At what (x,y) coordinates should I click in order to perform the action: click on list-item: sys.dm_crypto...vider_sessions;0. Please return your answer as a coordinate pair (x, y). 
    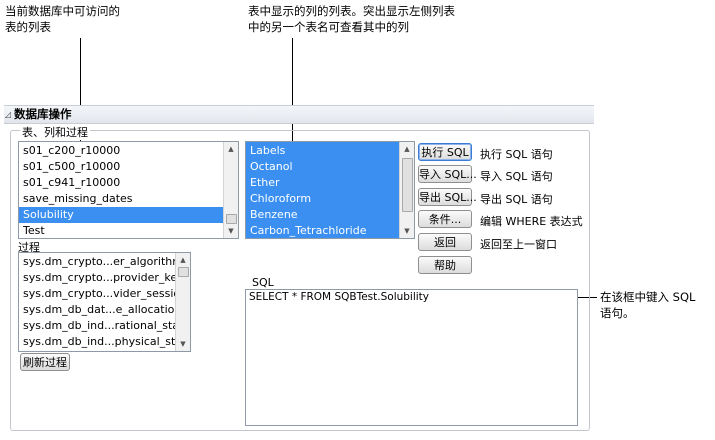
    Looking at the image, I should click on (104, 294).